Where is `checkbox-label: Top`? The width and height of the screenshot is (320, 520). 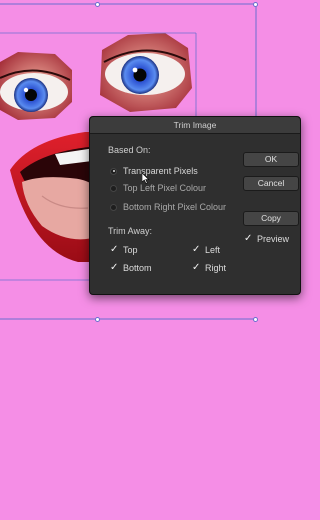
checkbox-label: Top is located at coordinates (130, 250).